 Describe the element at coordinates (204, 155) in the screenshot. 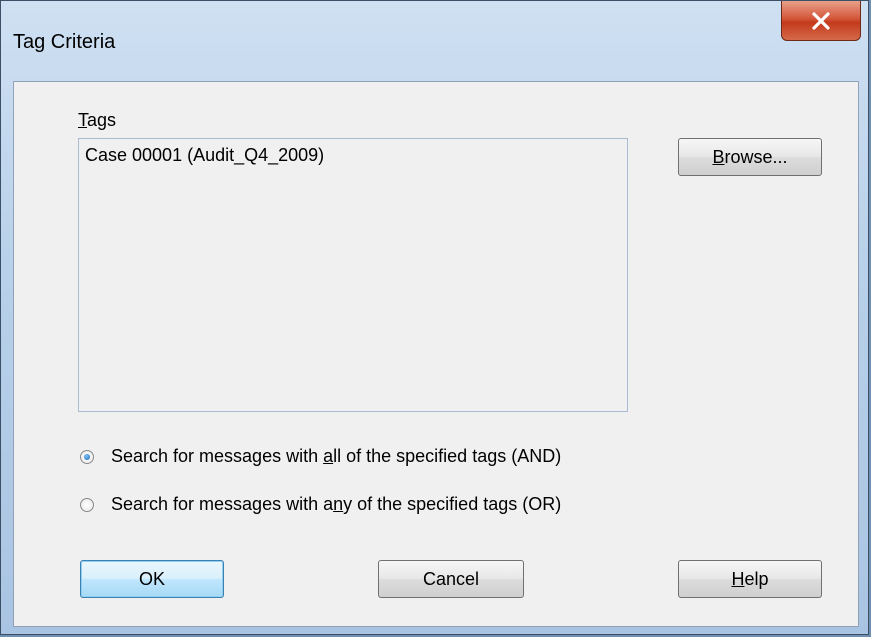

I see `list-item: Case 00001 (Audit_Q4_2009)` at that location.